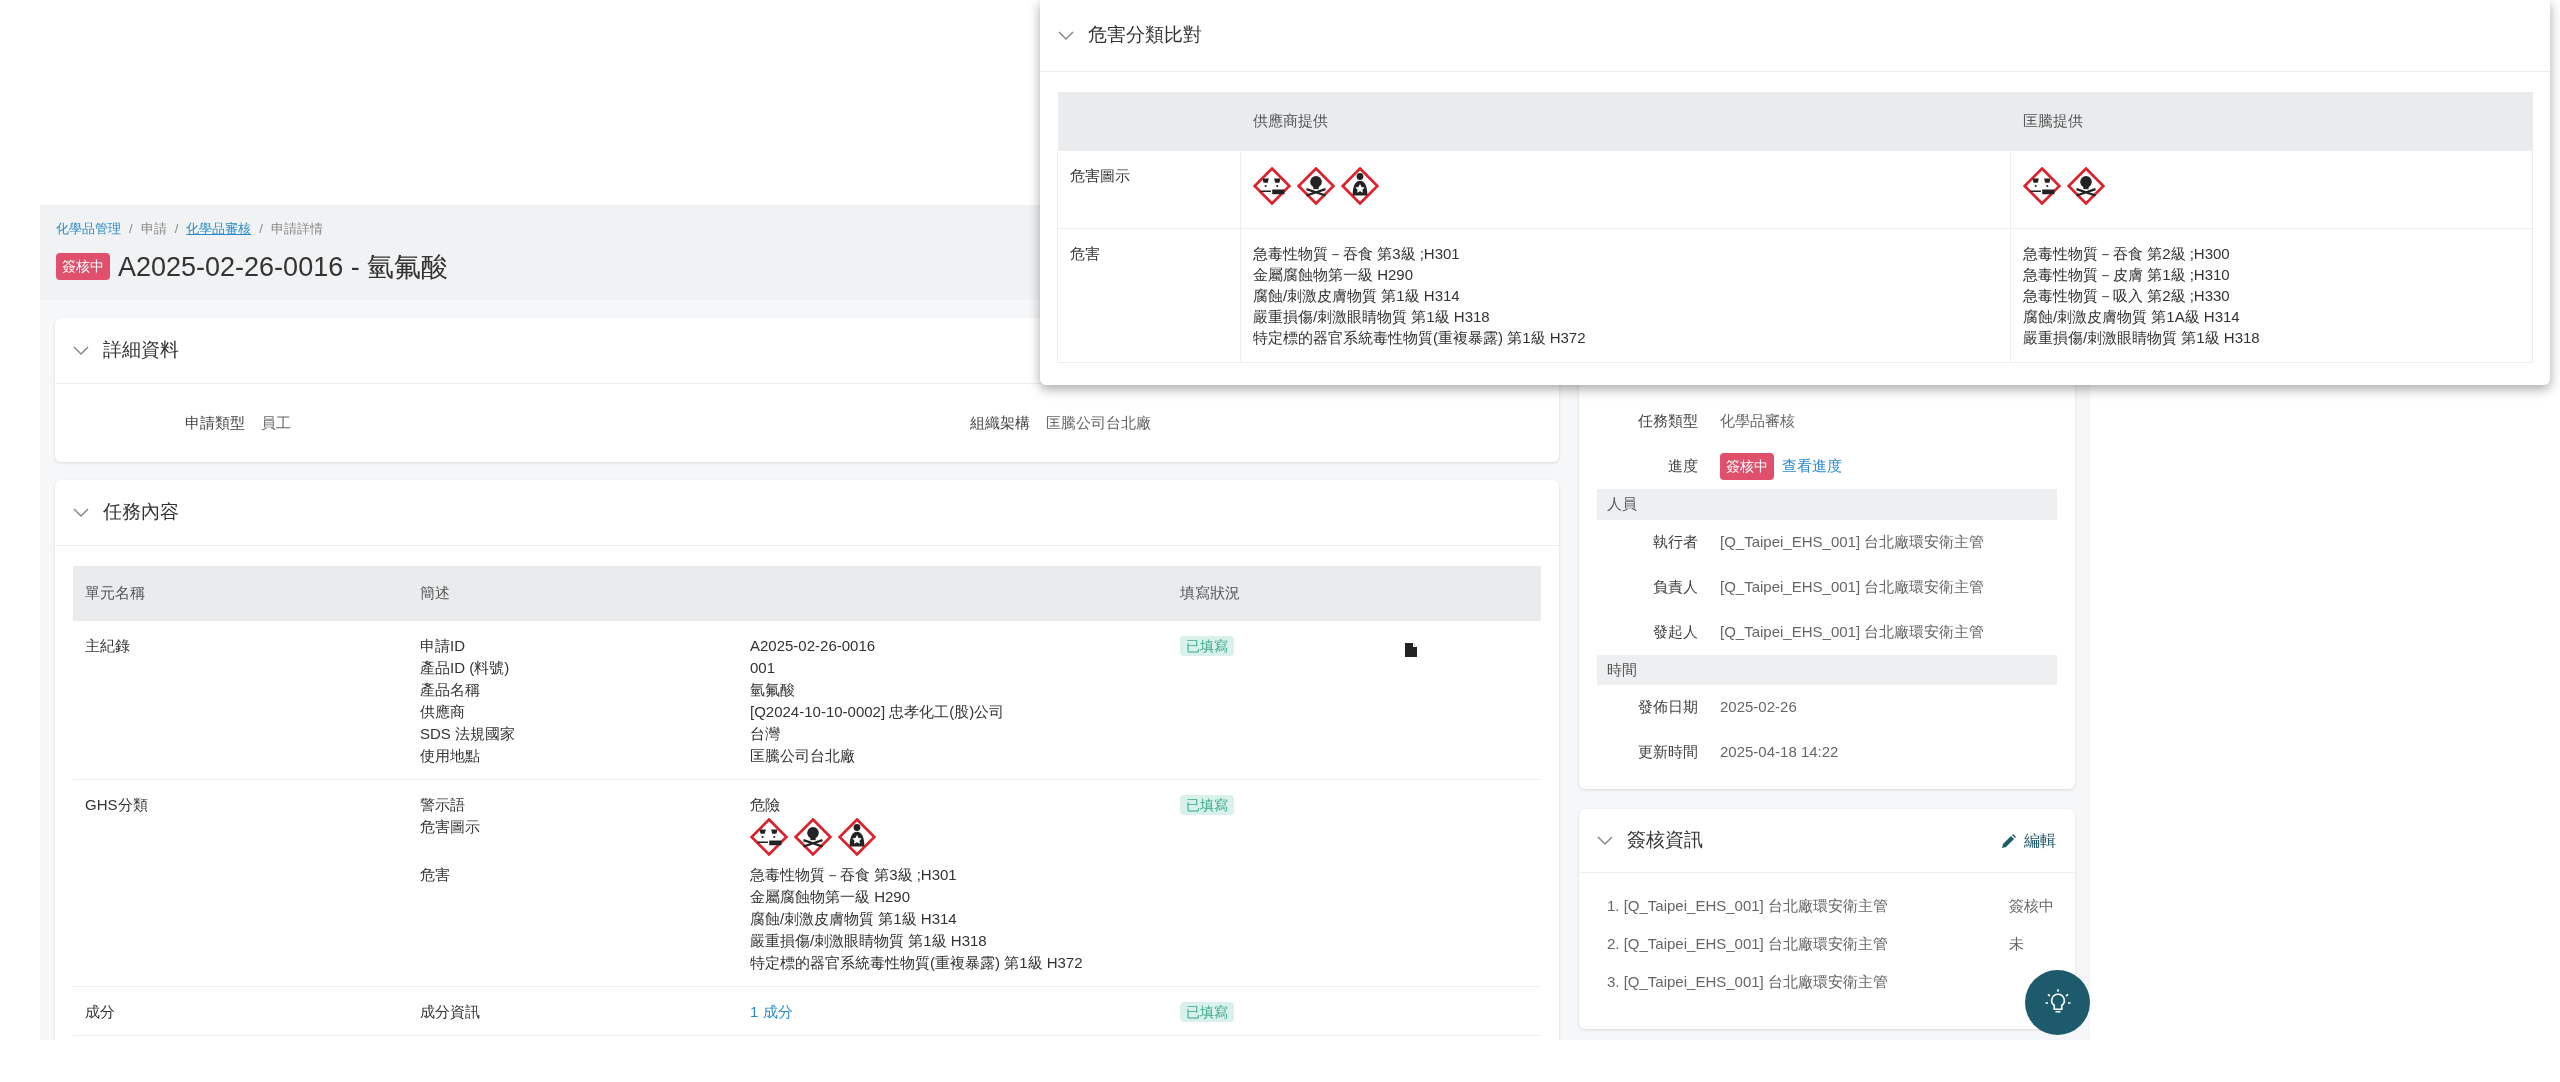 This screenshot has height=1082, width=2560. I want to click on hazard-statement: 急毒性物質－吸入 第2級 ;H330, so click(2127, 295).